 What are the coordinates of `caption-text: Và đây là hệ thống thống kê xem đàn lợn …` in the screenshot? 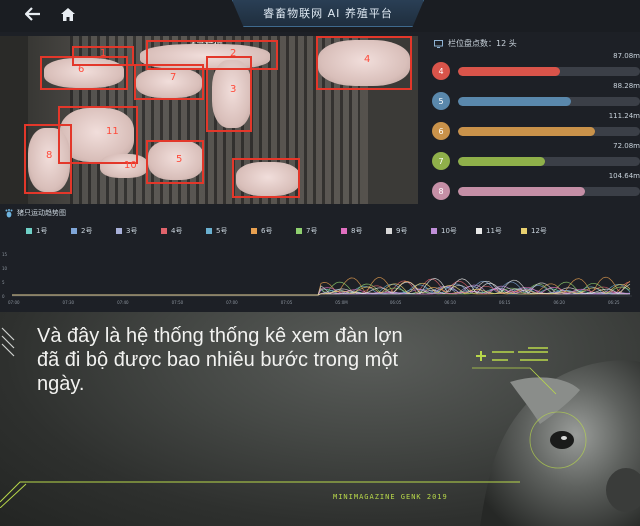 It's located at (220, 360).